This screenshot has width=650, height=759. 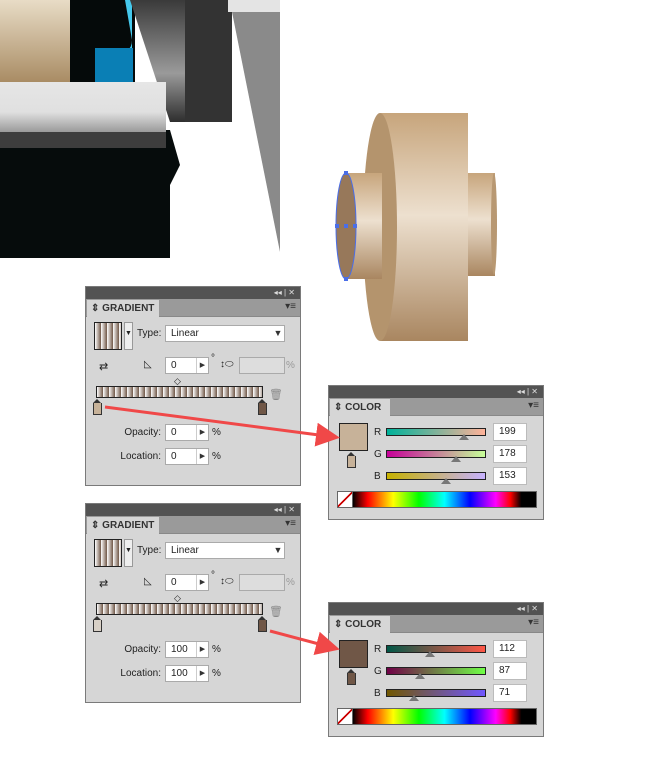 I want to click on r-input: 112, so click(x=510, y=649).